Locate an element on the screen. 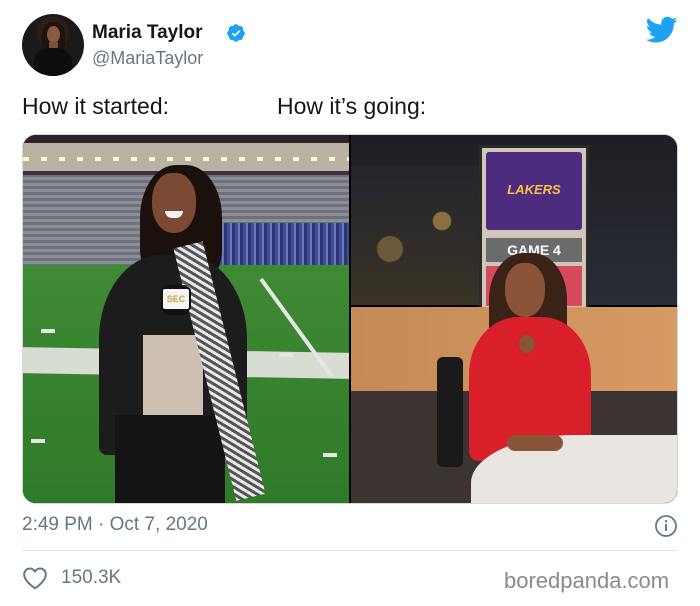  footer-divider is located at coordinates (350, 550).